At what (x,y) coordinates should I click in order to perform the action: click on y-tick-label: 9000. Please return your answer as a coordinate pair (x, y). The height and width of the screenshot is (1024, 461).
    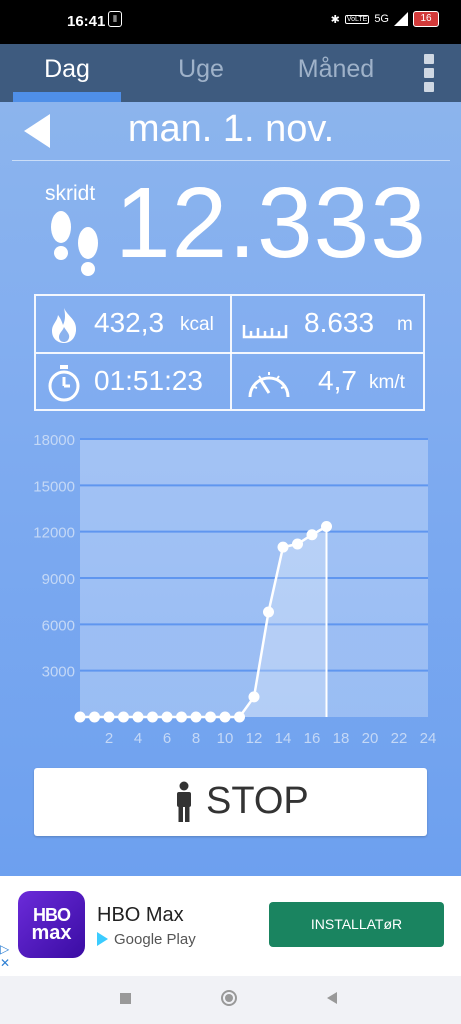
    Looking at the image, I should click on (58, 579).